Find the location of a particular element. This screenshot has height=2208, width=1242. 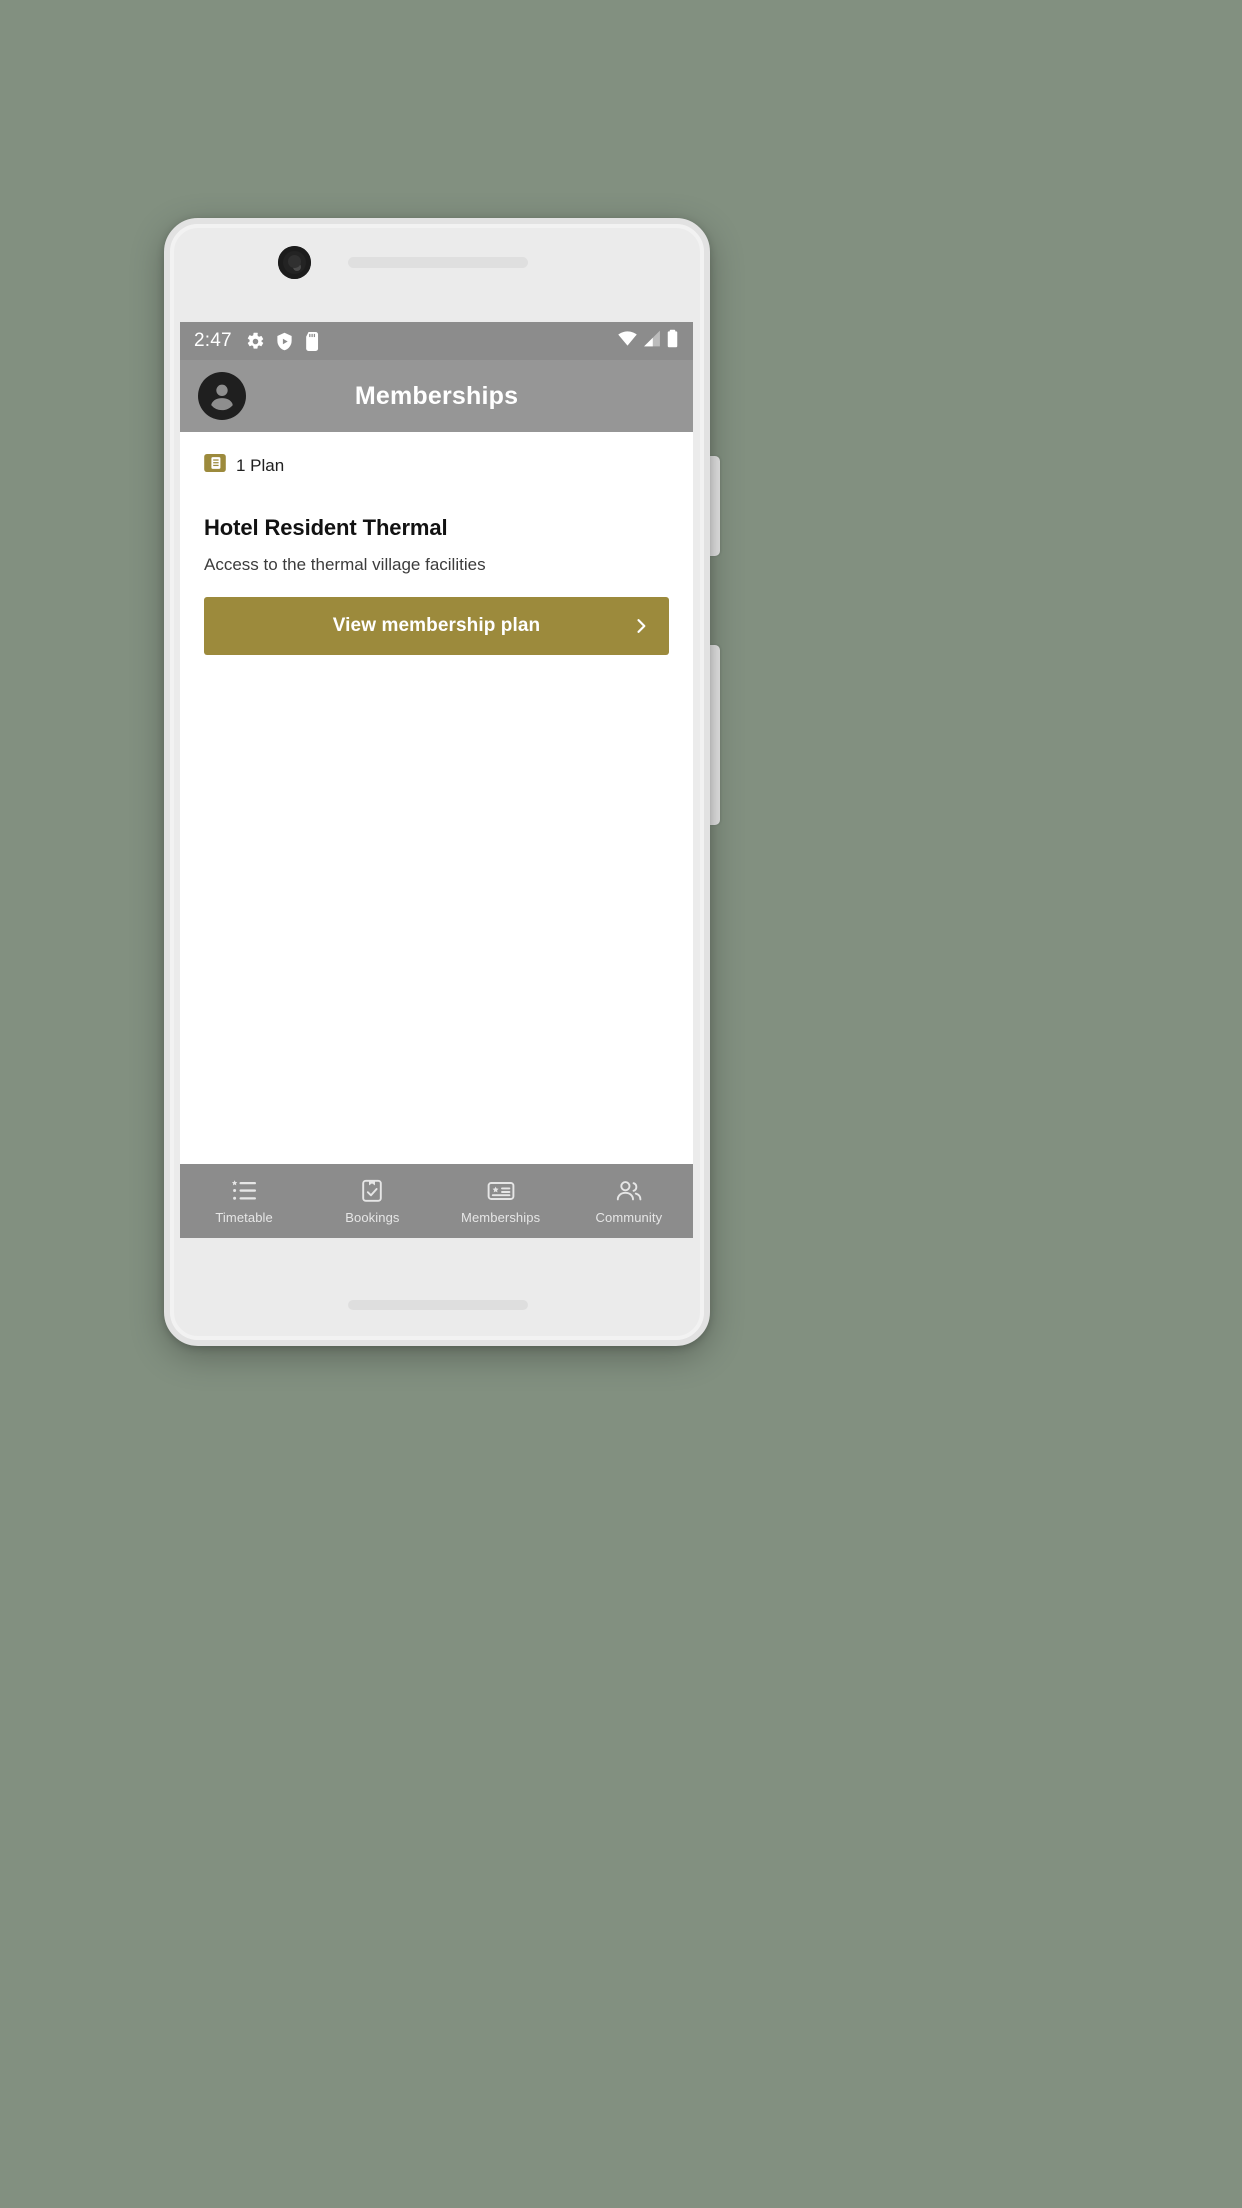

plan-description: Access to the thermal village facilities is located at coordinates (345, 564).